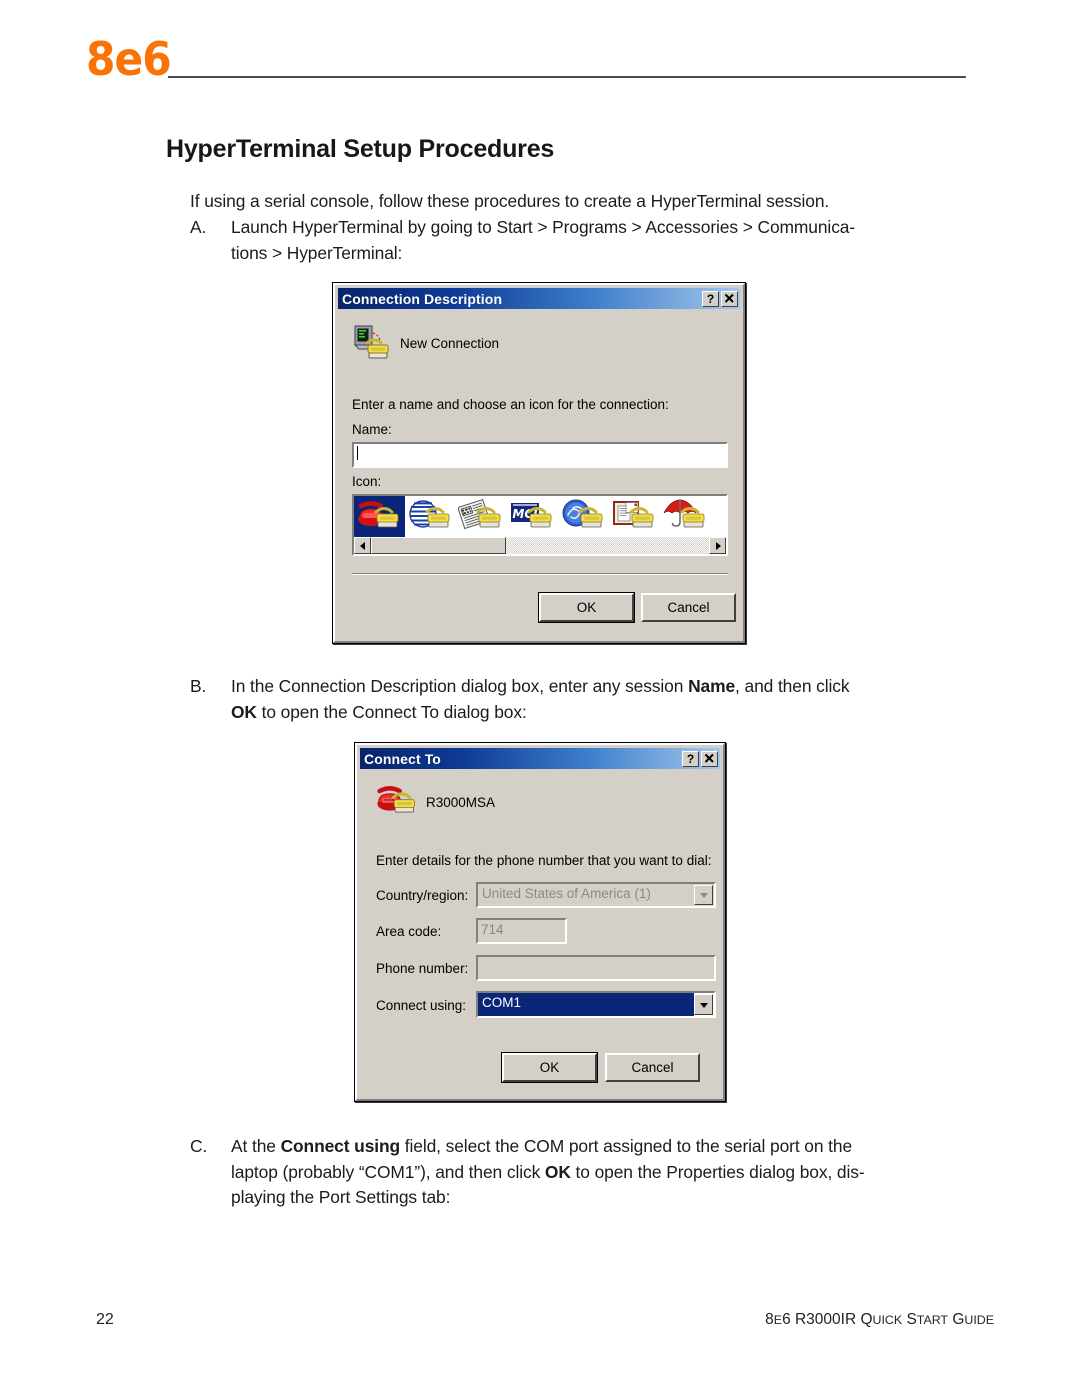  I want to click on icon-list-scrollbar, so click(540, 545).